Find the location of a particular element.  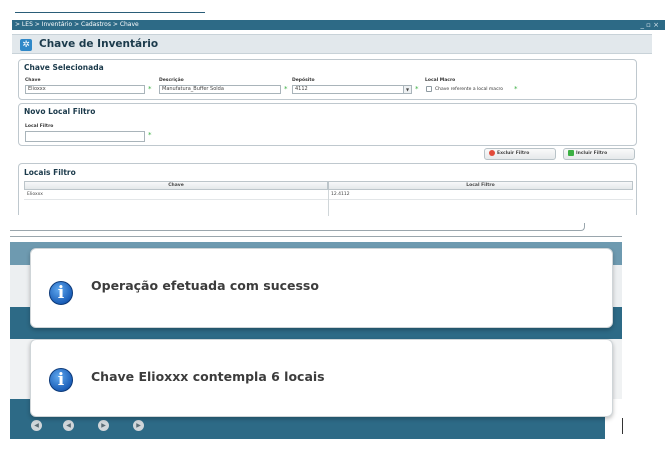

lower-window-edge is located at coordinates (297, 227).